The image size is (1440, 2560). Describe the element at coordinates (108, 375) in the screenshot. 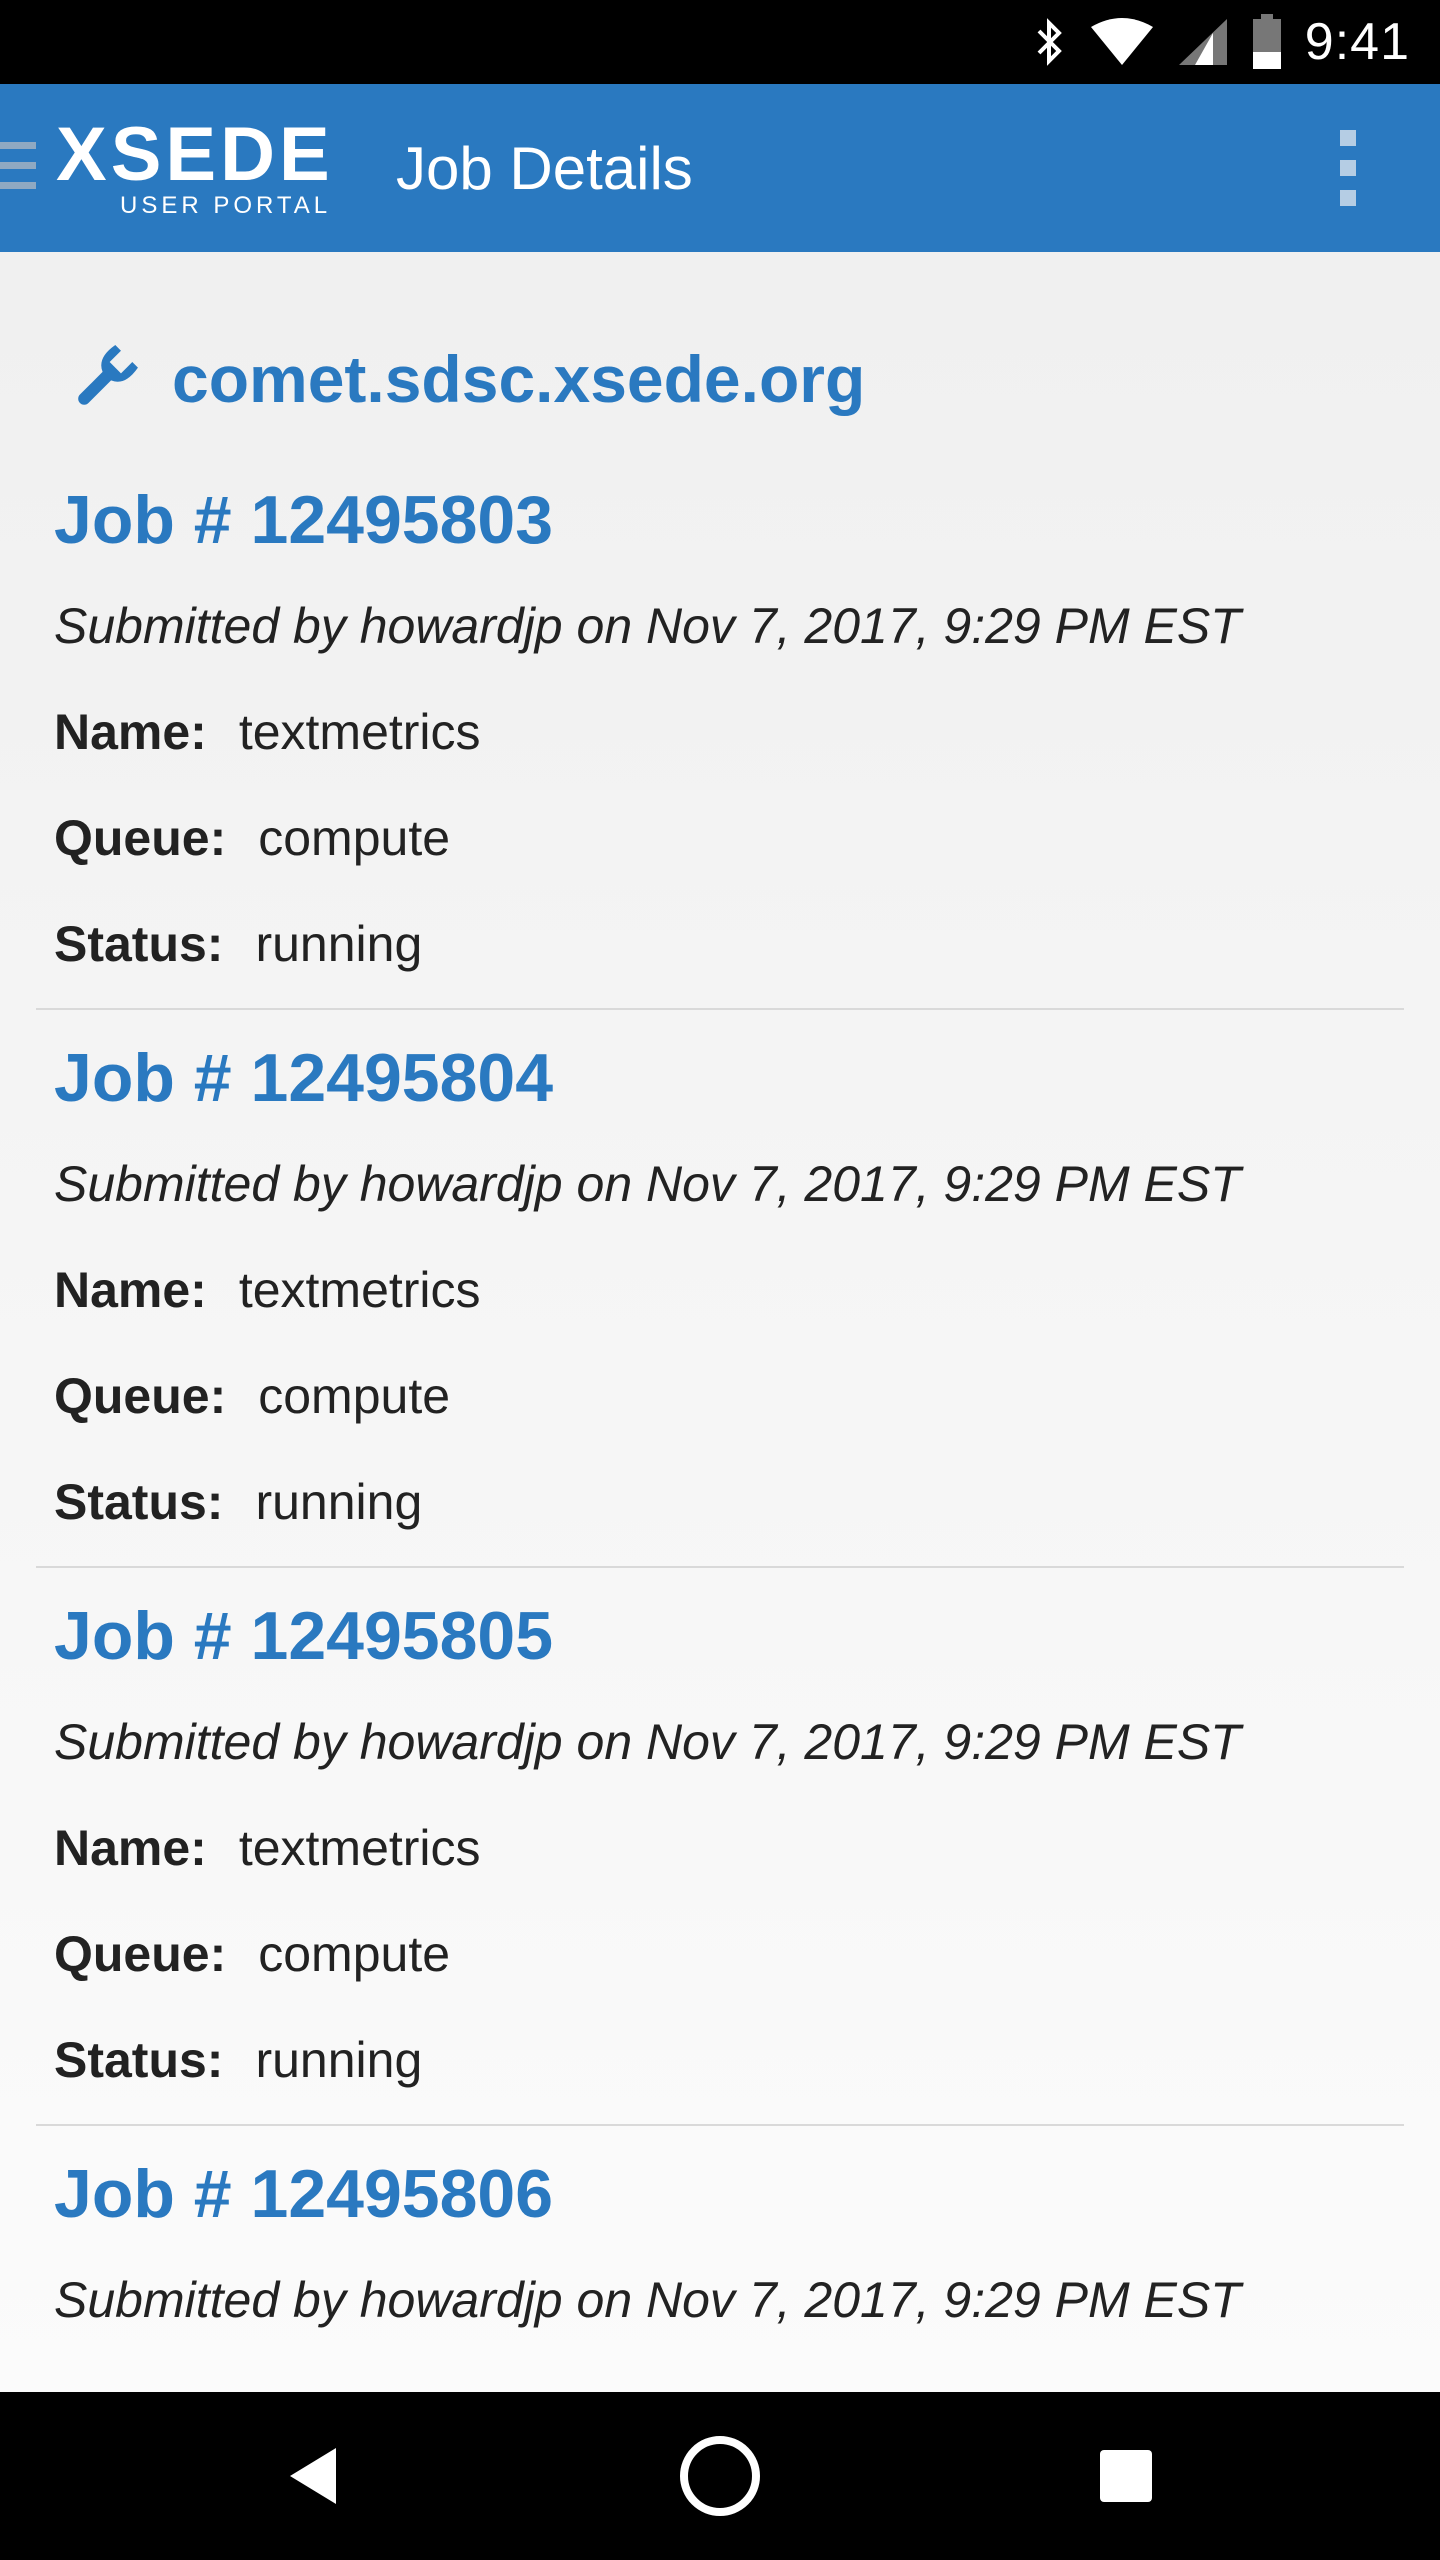

I see `wrench-icon` at that location.